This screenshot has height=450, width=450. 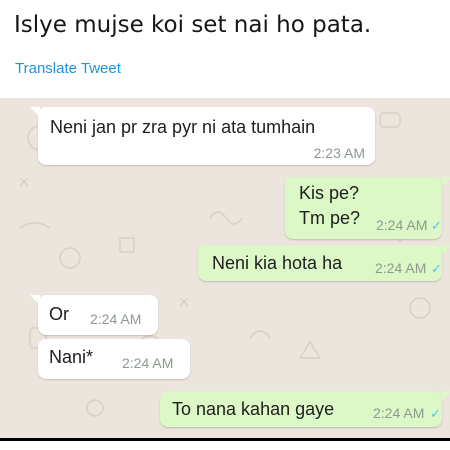 What do you see at coordinates (183, 127) in the screenshot?
I see `message-text: Neni jan pr zra pyr ni ata tumhain` at bounding box center [183, 127].